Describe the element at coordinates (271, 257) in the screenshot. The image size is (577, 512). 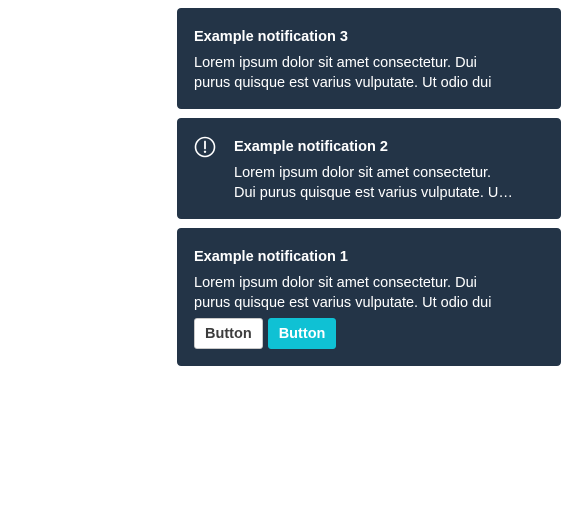
I see `notification-title: Example notification 1` at that location.